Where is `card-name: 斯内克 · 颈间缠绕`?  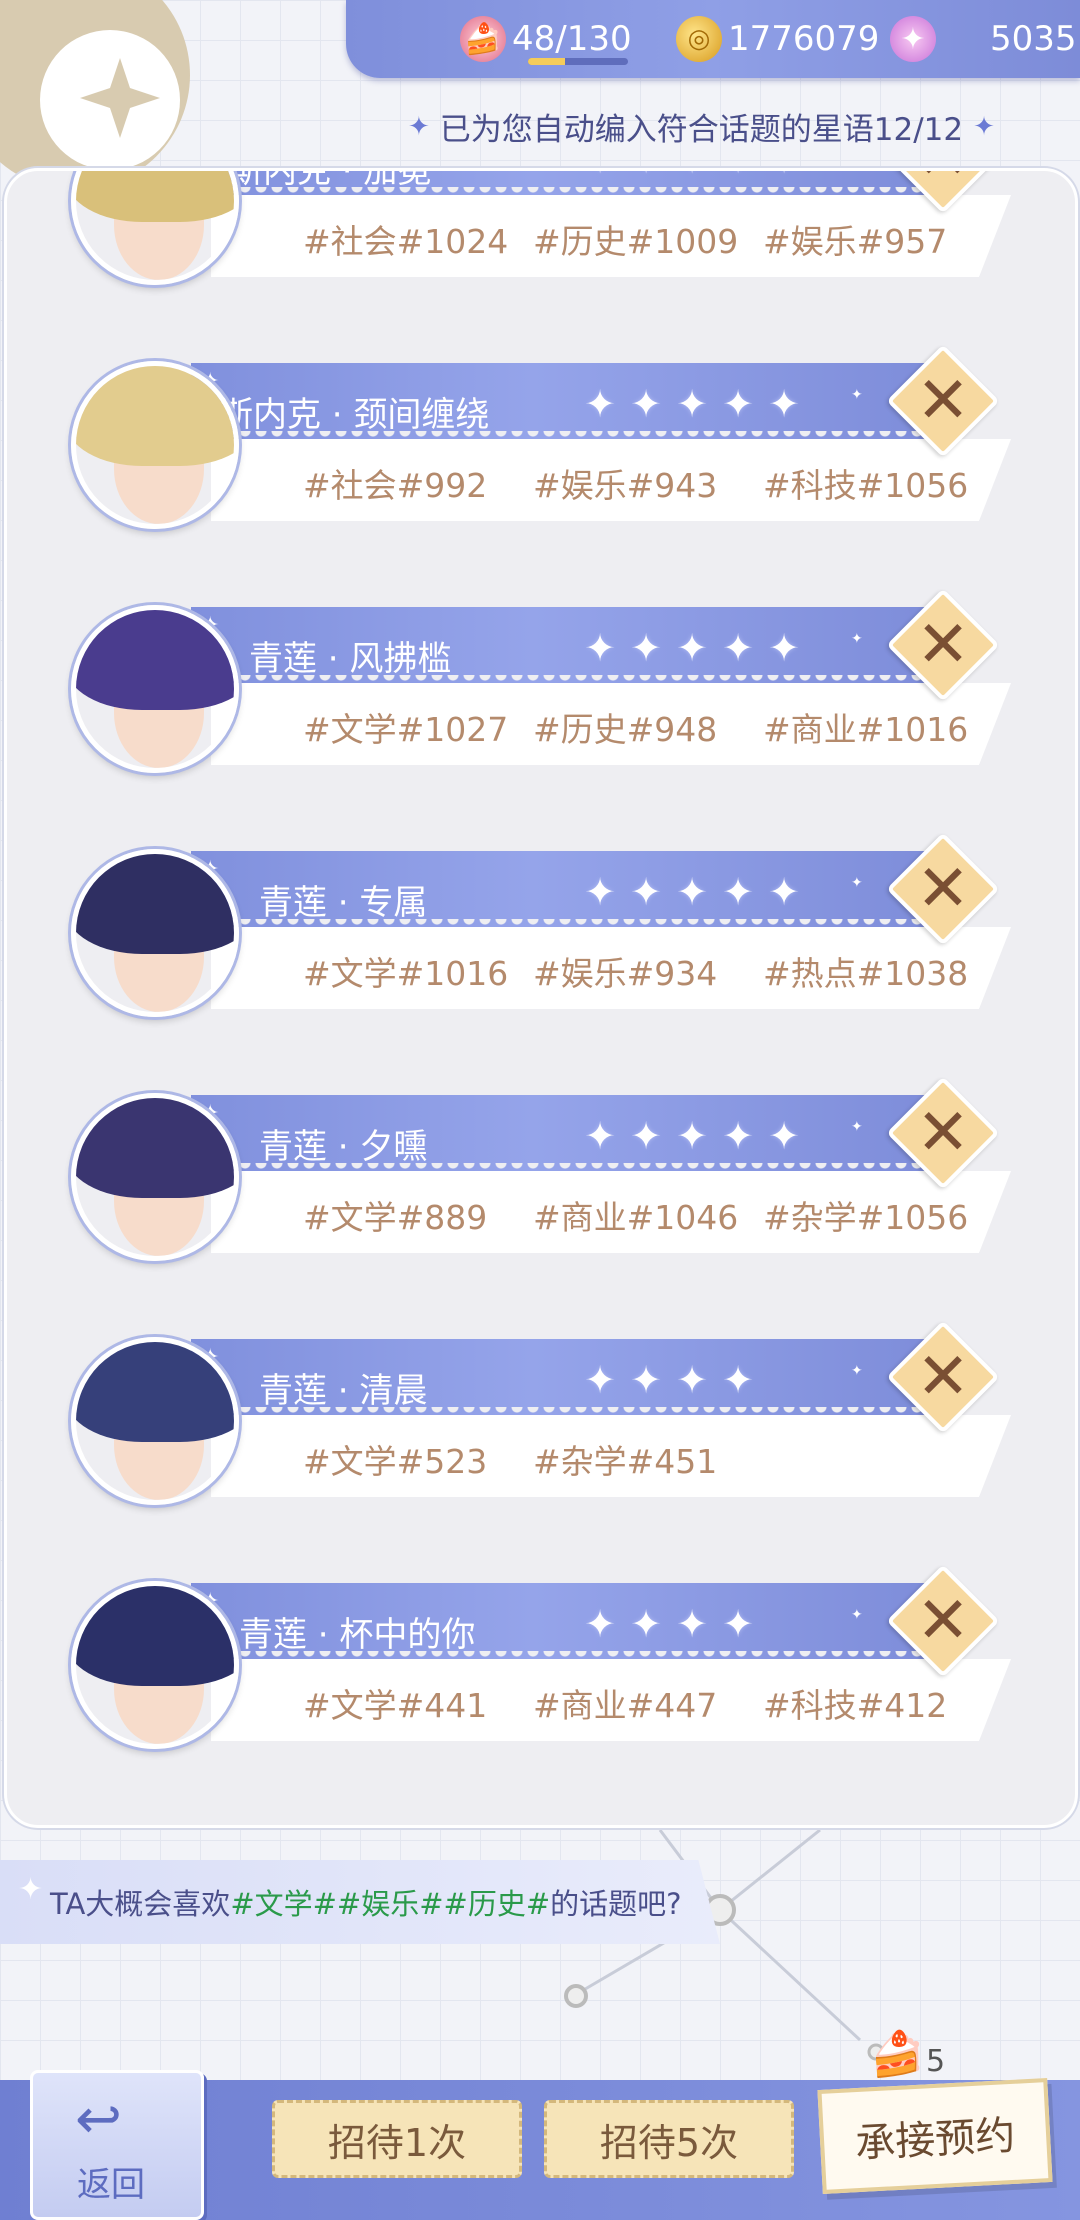 card-name: 斯内克 · 颈间缠绕 is located at coordinates (354, 415).